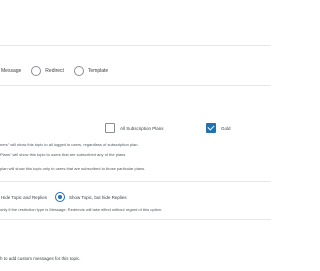 The height and width of the screenshot is (271, 320). Describe the element at coordinates (211, 128) in the screenshot. I see `checkbox-gold` at that location.